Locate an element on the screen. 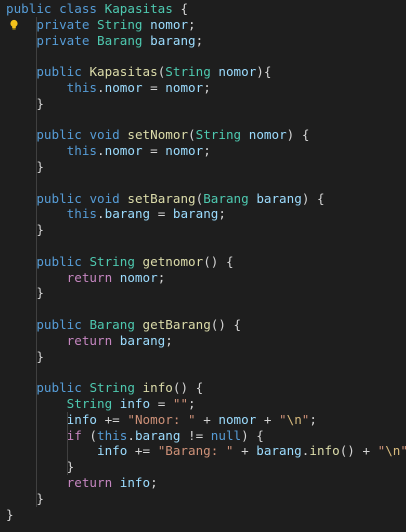  code-line: public void setBarang(Barang barang) { is located at coordinates (203, 198).